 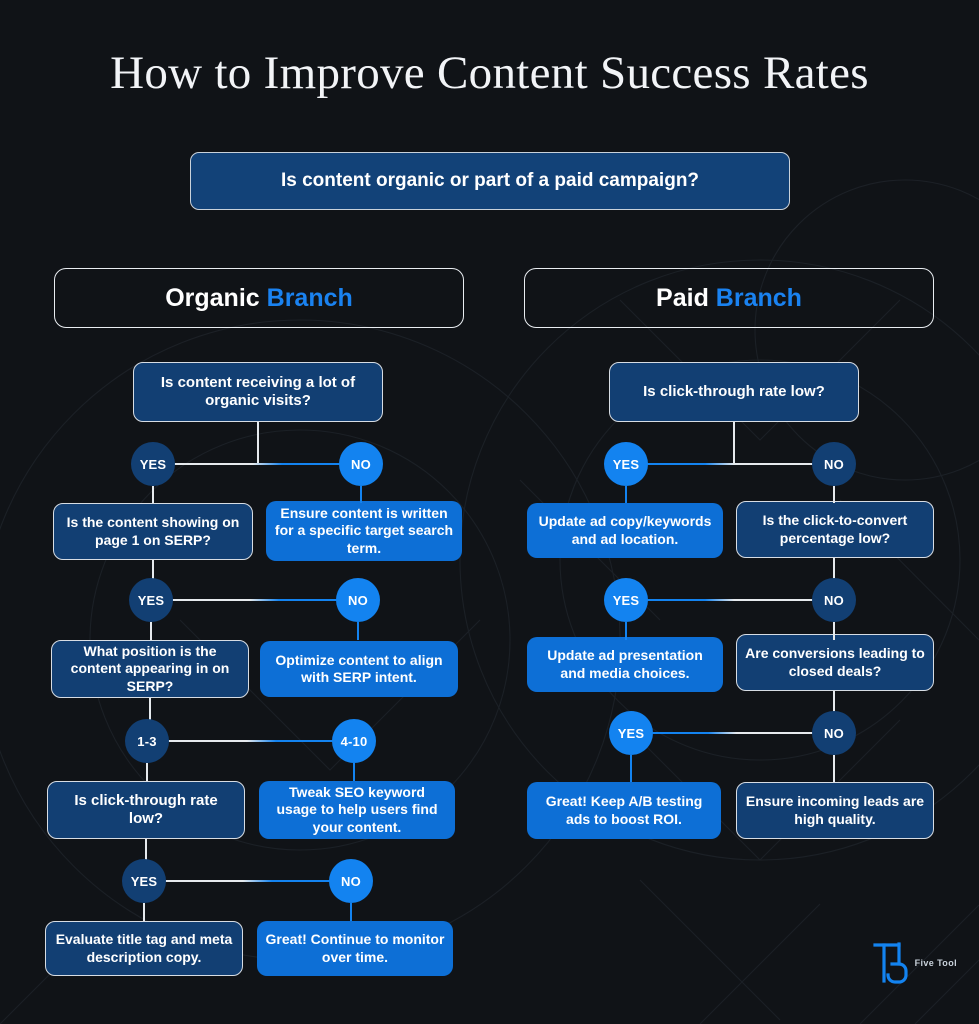 I want to click on page-title: How to Improve Content Success Rates, so click(x=489, y=73).